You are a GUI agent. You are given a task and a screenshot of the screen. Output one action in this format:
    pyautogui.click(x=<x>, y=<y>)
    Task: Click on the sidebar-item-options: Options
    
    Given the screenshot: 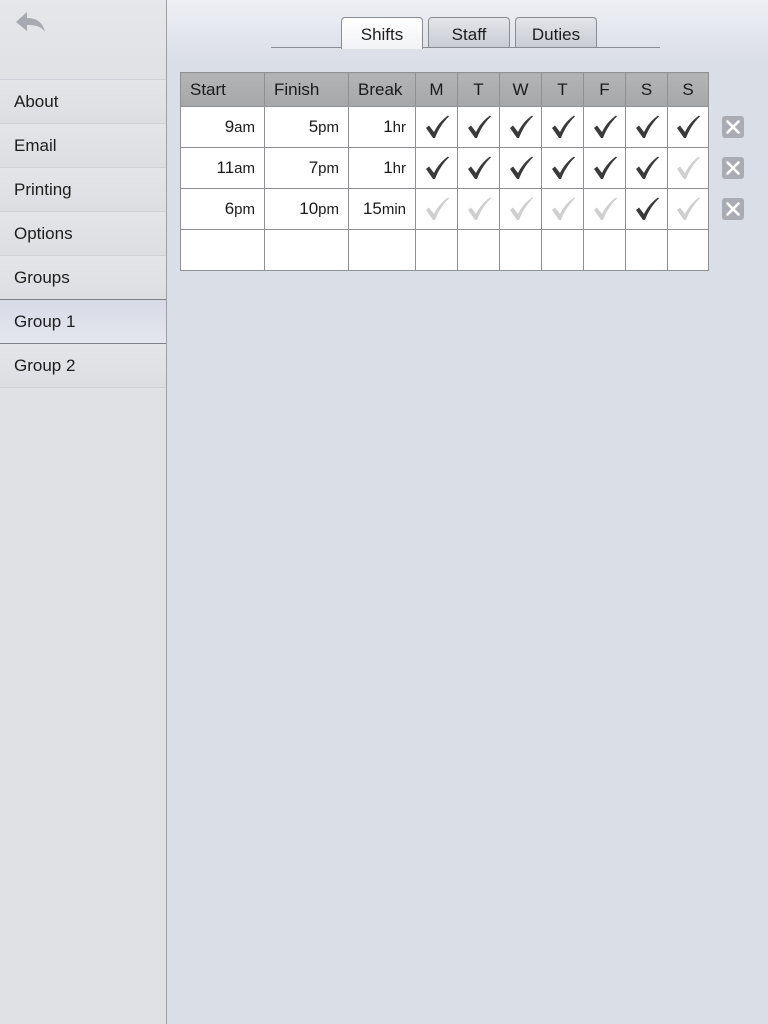 What is the action you would take?
    pyautogui.click(x=83, y=234)
    